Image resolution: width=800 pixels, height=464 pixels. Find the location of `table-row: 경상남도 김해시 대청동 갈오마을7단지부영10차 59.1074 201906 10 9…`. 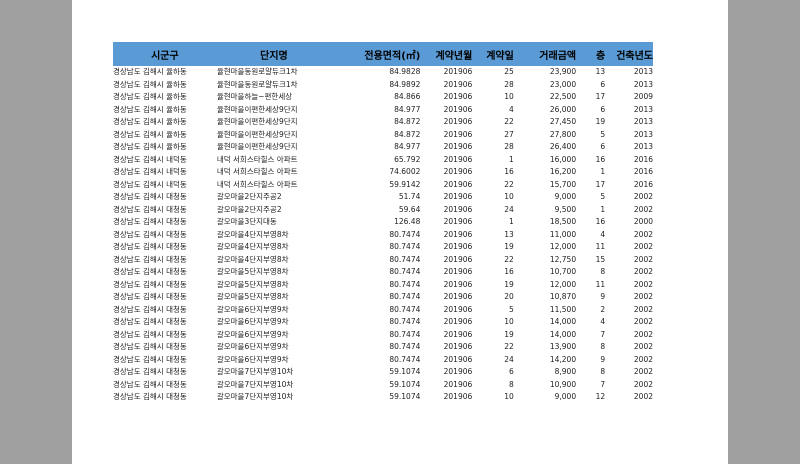

table-row: 경상남도 김해시 대청동 갈오마을7단지부영10차 59.1074 201906 10 9… is located at coordinates (383, 397).